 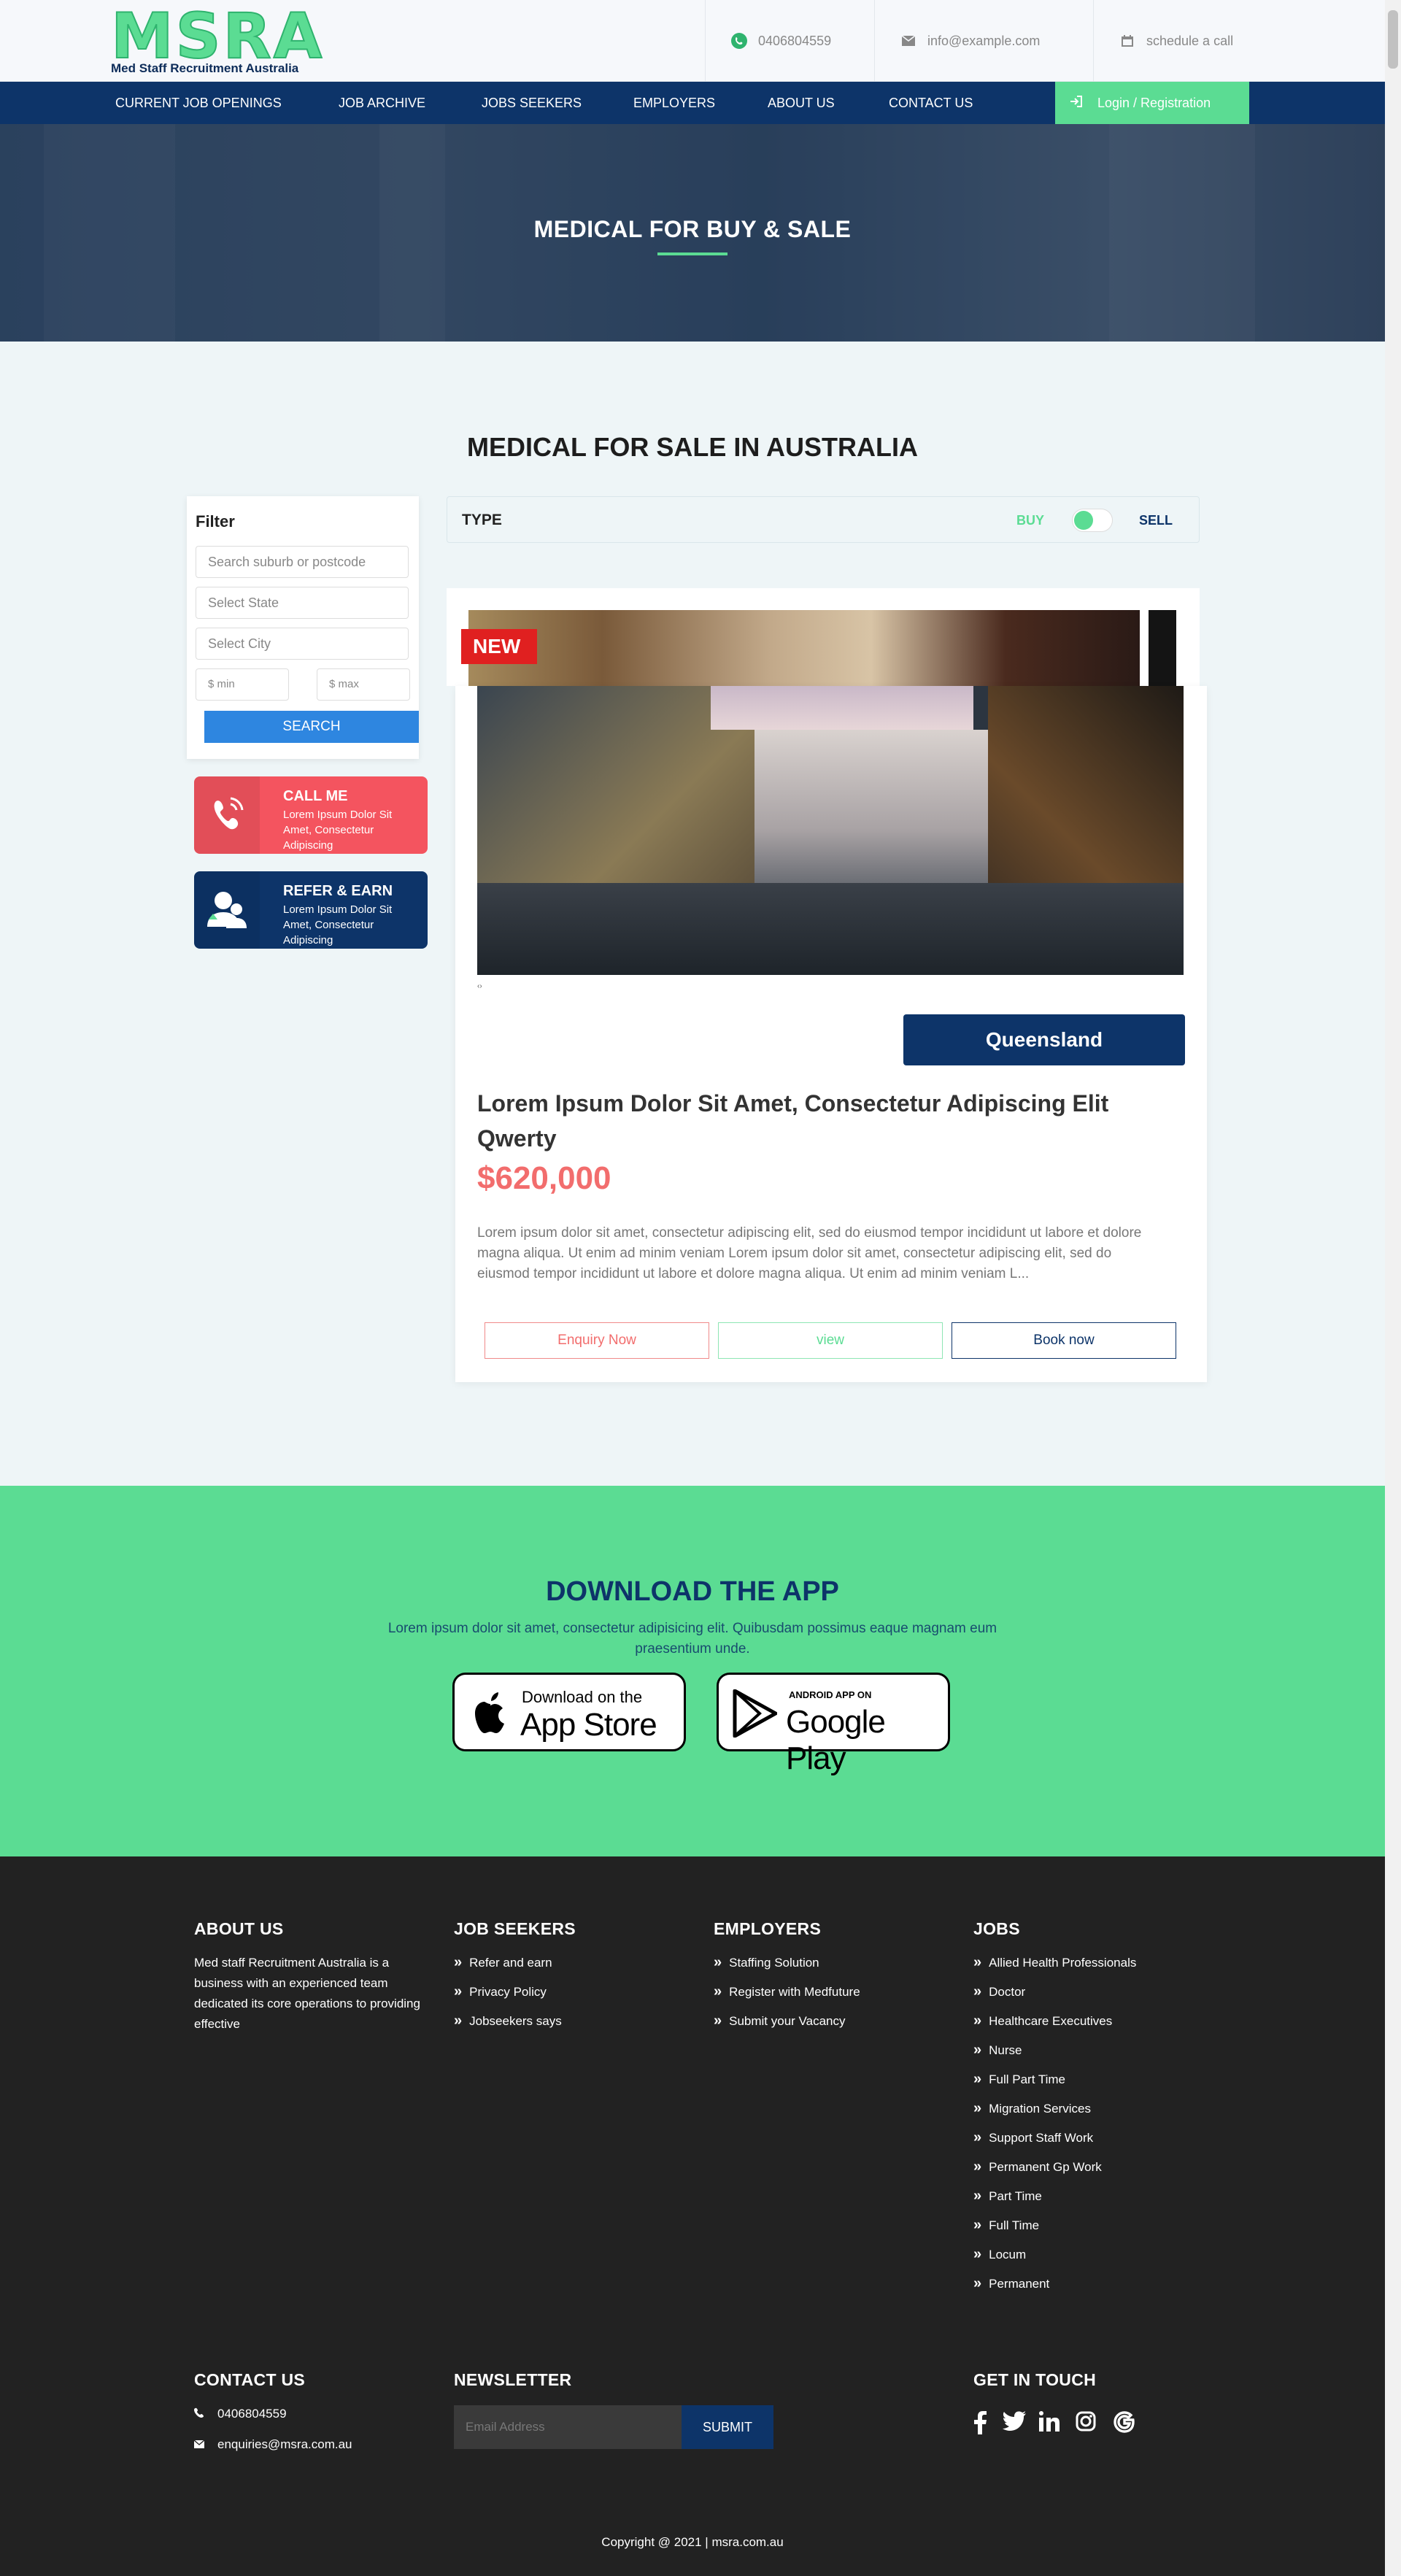 What do you see at coordinates (801, 103) in the screenshot?
I see `nav-about-us: ABOUT US` at bounding box center [801, 103].